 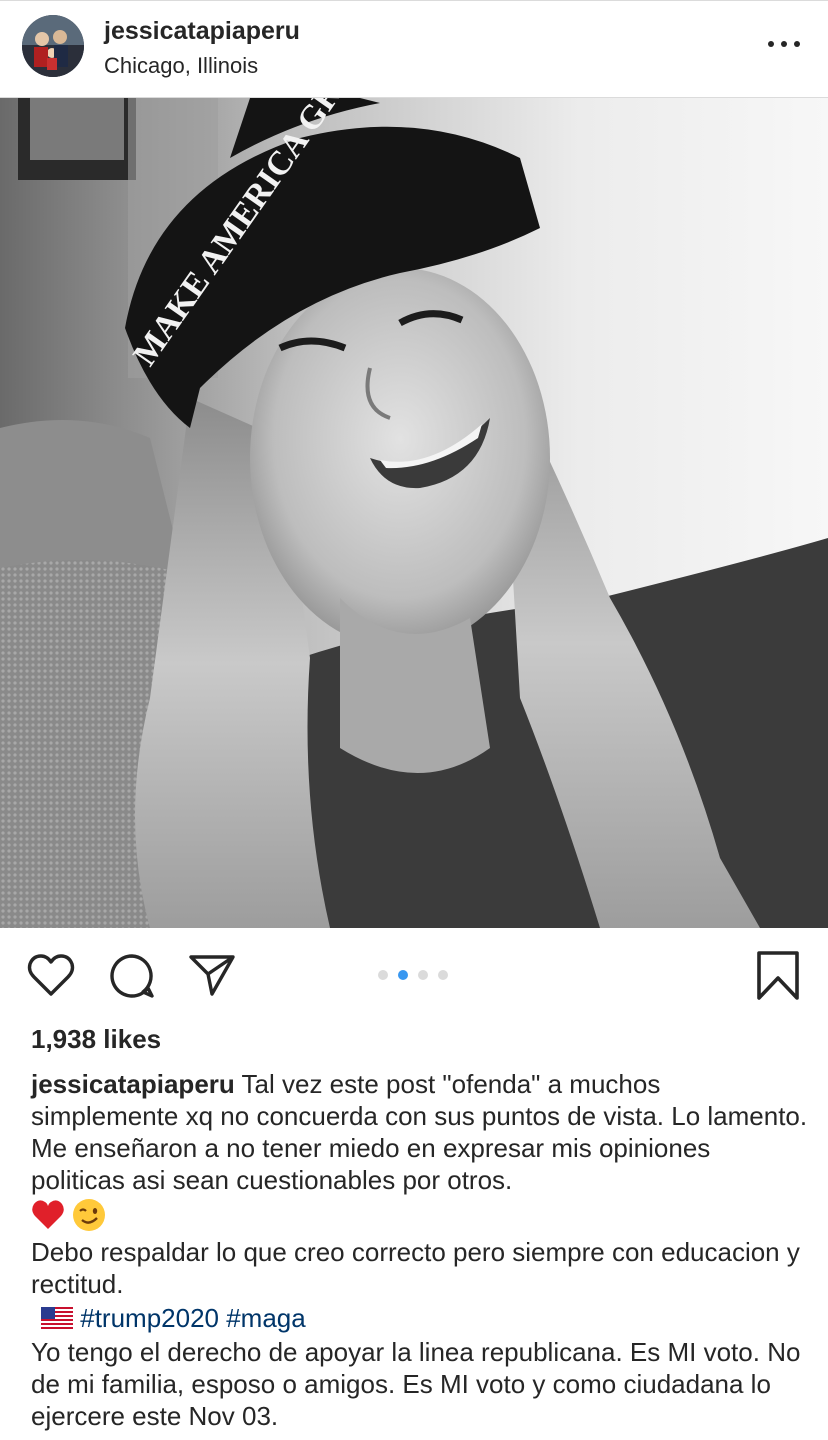 I want to click on post-header: jessicatapiaperu Chicago, Illinois, so click(x=414, y=49).